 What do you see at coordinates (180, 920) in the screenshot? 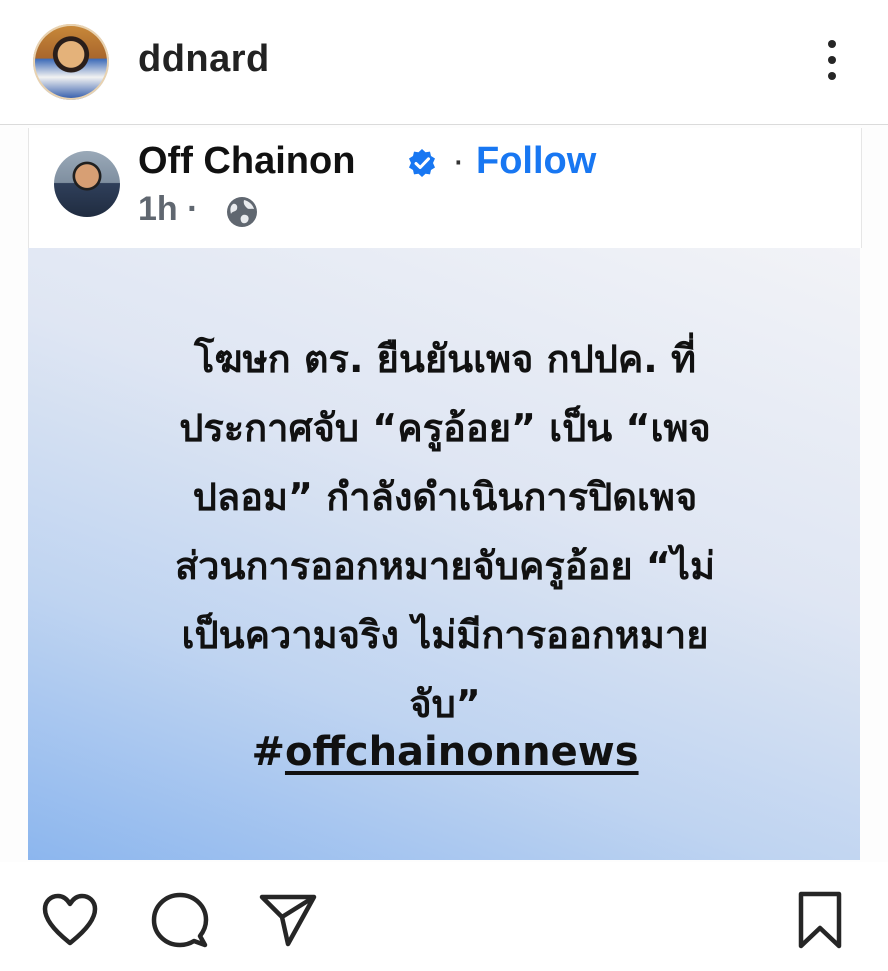
I see `comment-icon` at bounding box center [180, 920].